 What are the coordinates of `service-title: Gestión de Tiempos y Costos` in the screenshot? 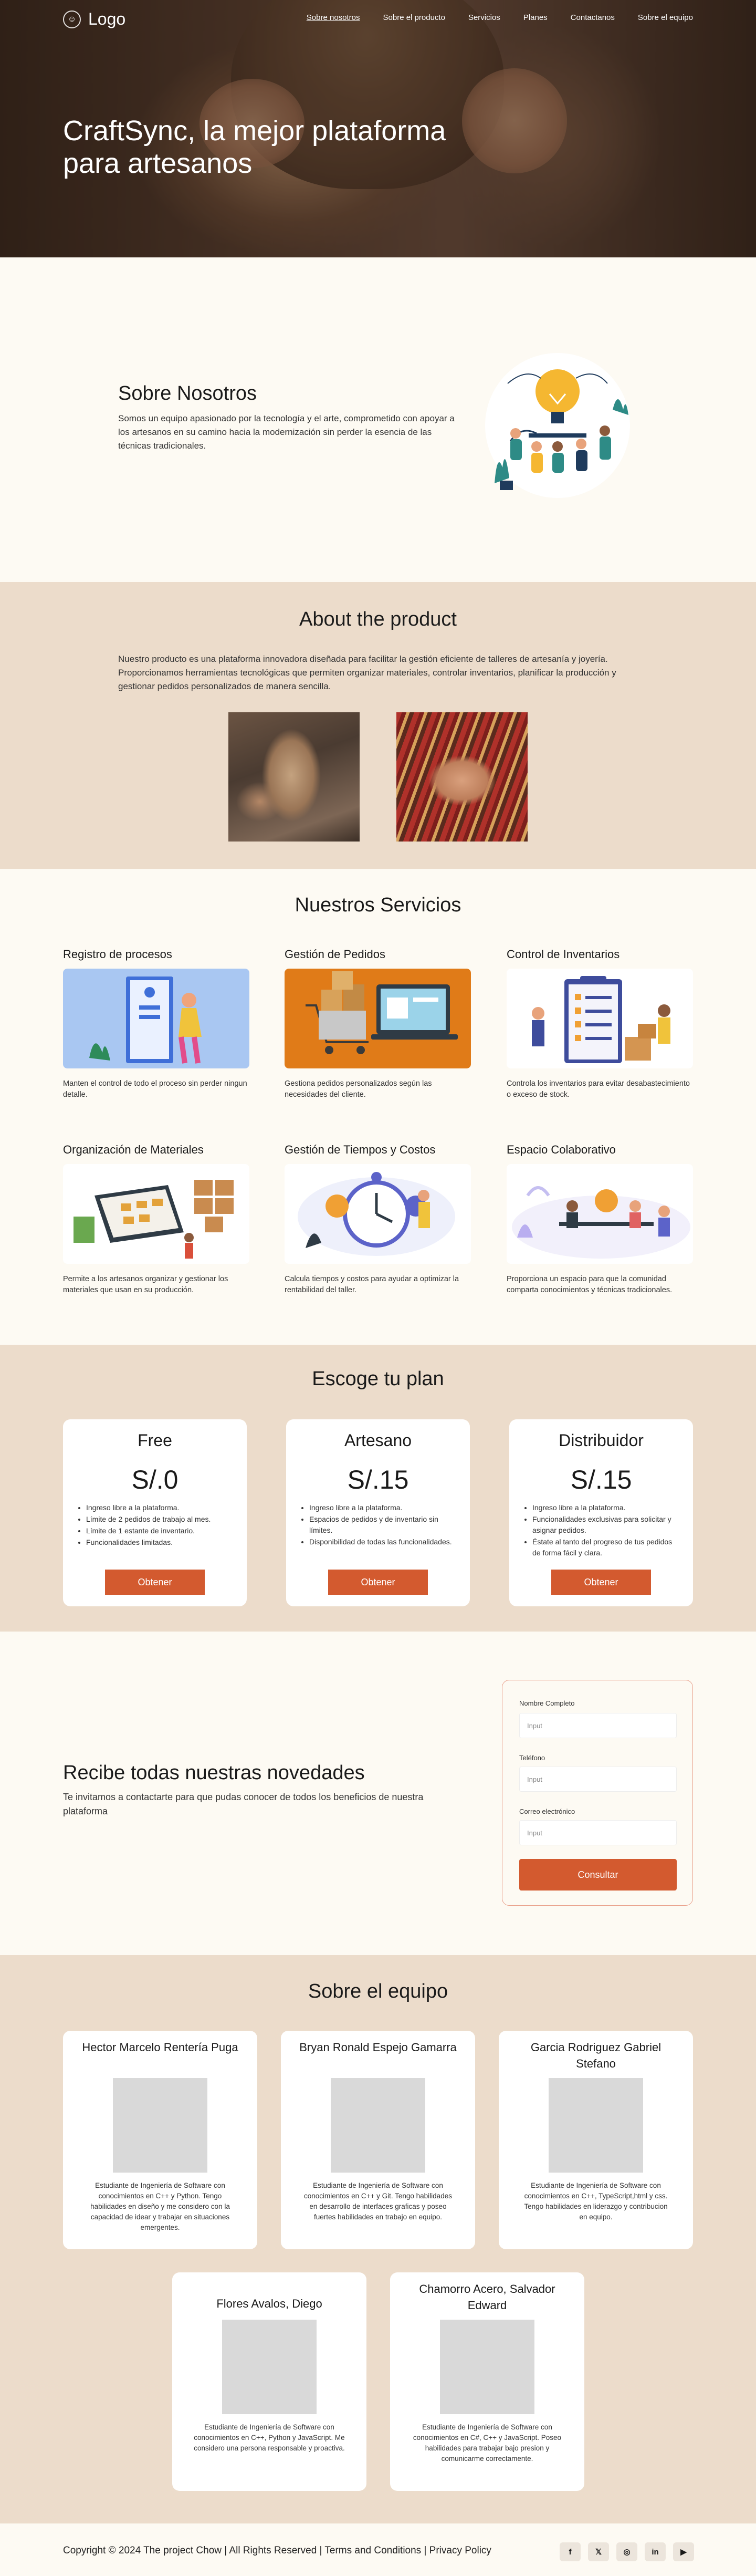 It's located at (360, 1149).